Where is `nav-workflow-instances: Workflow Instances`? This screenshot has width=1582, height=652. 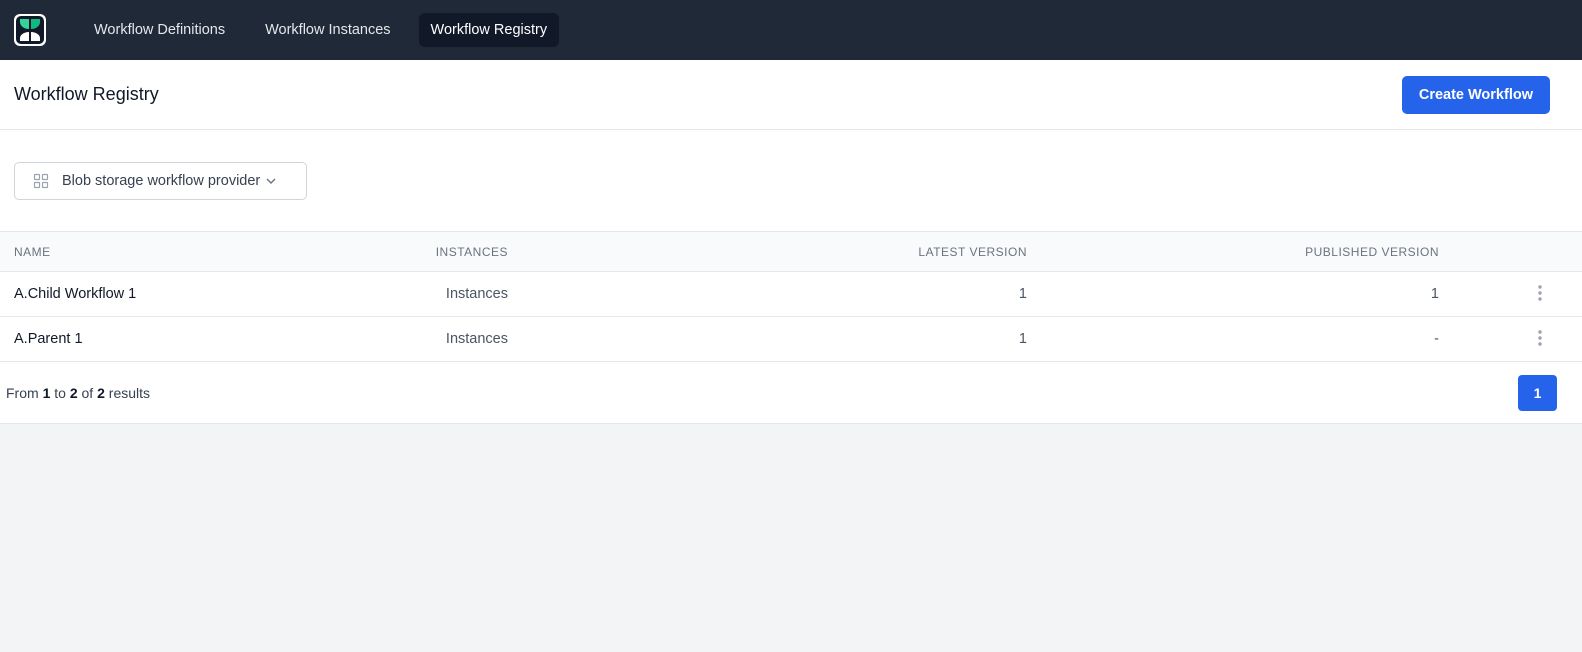 nav-workflow-instances: Workflow Instances is located at coordinates (327, 30).